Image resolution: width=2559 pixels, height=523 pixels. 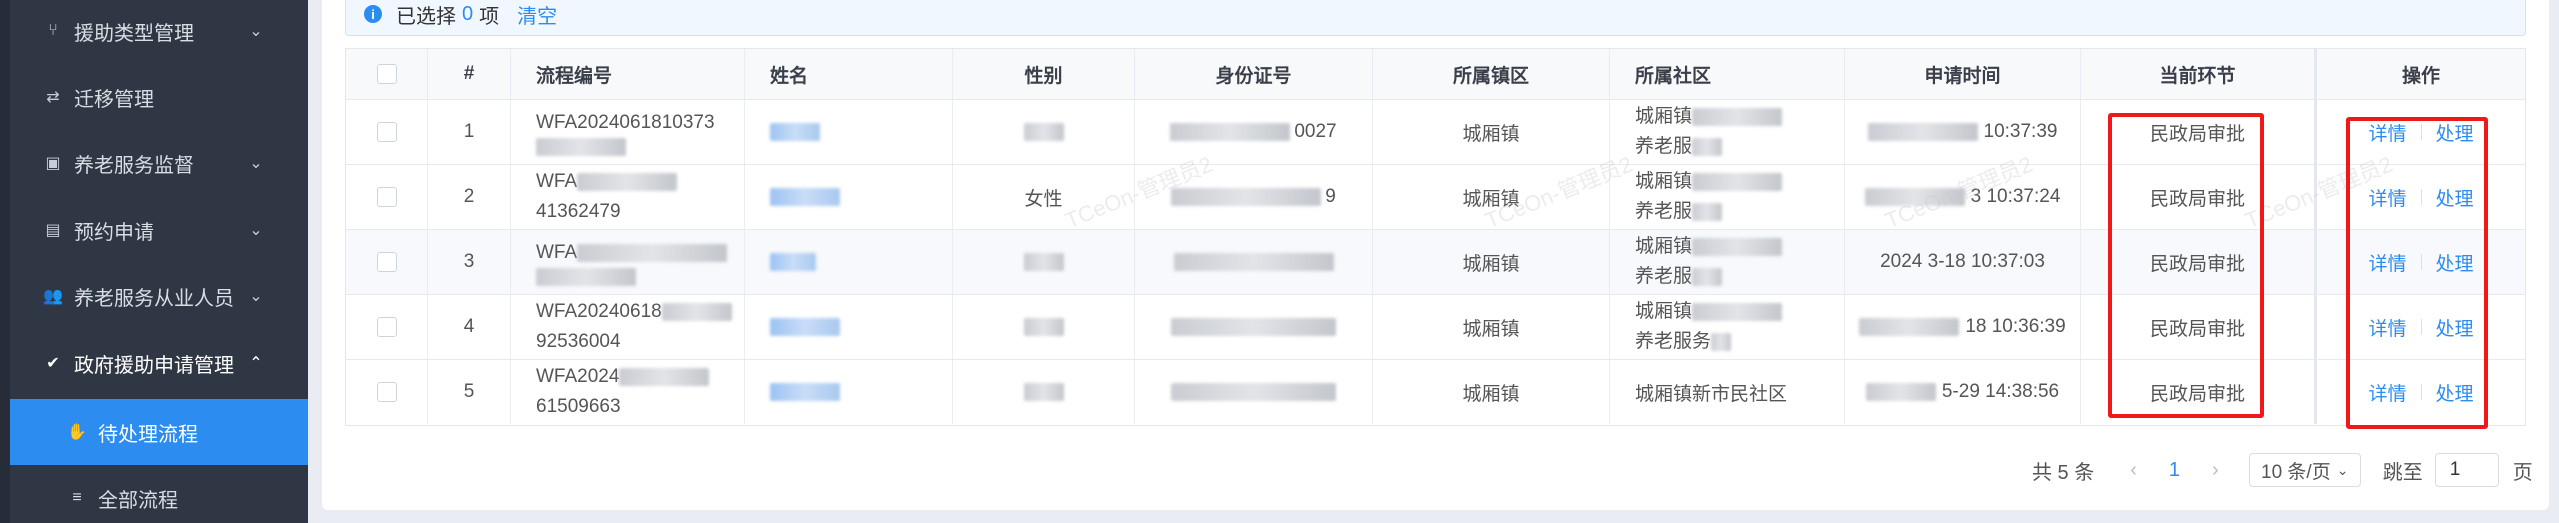 I want to click on community-cell: 城厢镇 养老服务, so click(x=1727, y=327).